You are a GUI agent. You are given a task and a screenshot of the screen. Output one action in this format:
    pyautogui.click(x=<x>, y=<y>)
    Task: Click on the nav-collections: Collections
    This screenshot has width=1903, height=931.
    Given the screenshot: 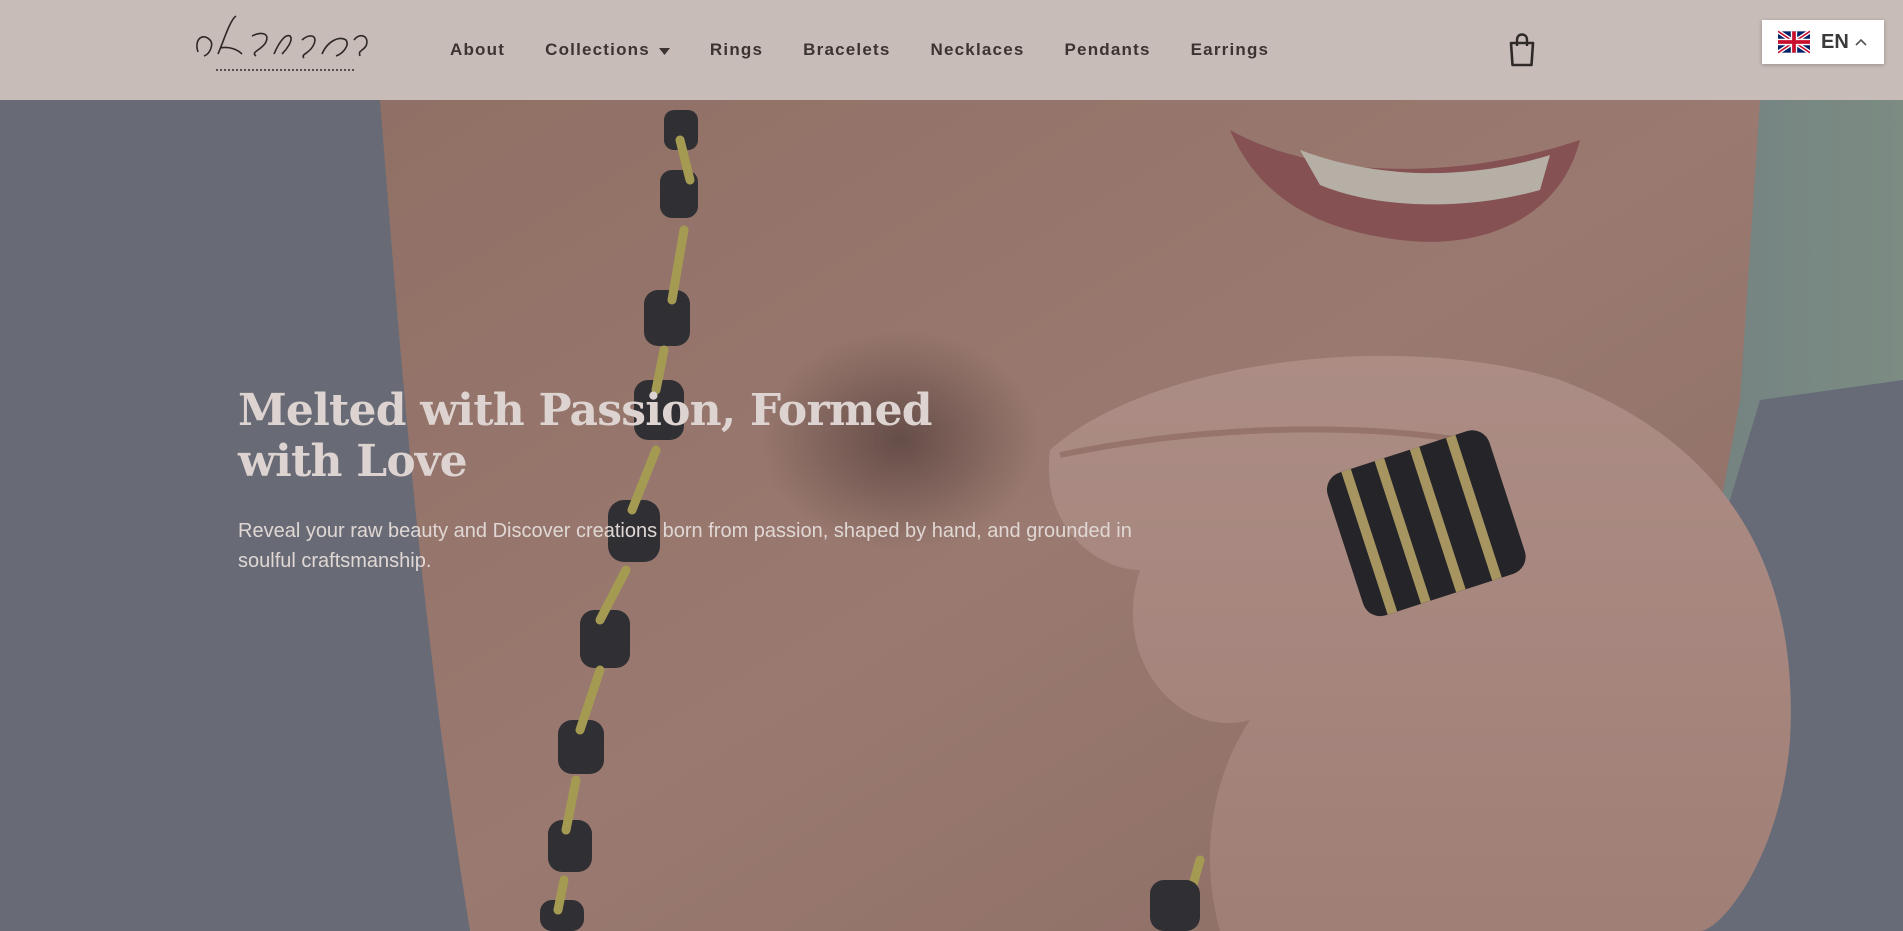 What is the action you would take?
    pyautogui.click(x=607, y=50)
    